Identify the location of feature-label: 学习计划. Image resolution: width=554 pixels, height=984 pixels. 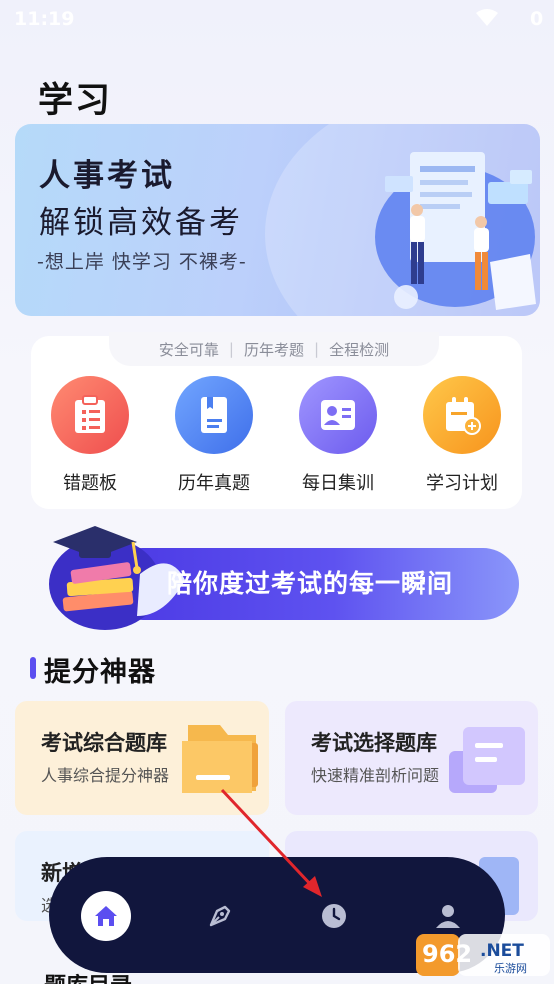
(462, 483).